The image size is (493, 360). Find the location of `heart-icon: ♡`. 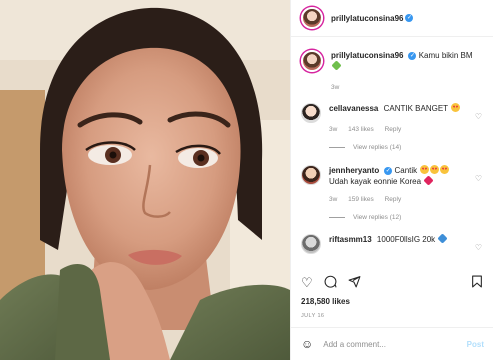

heart-icon: ♡ is located at coordinates (307, 282).